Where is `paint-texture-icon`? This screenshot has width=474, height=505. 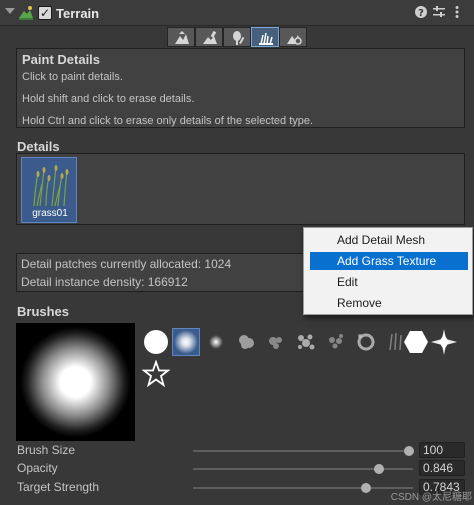 paint-texture-icon is located at coordinates (210, 37).